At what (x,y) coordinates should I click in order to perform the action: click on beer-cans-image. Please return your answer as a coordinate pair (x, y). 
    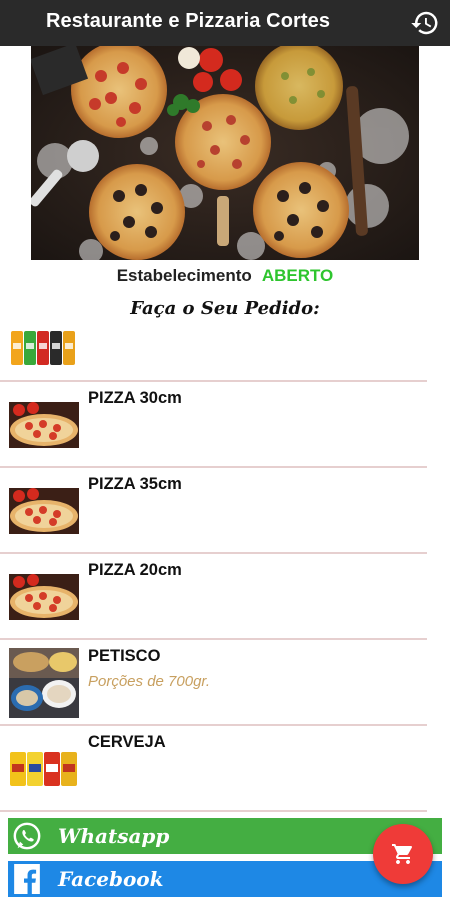
    Looking at the image, I should click on (44, 768).